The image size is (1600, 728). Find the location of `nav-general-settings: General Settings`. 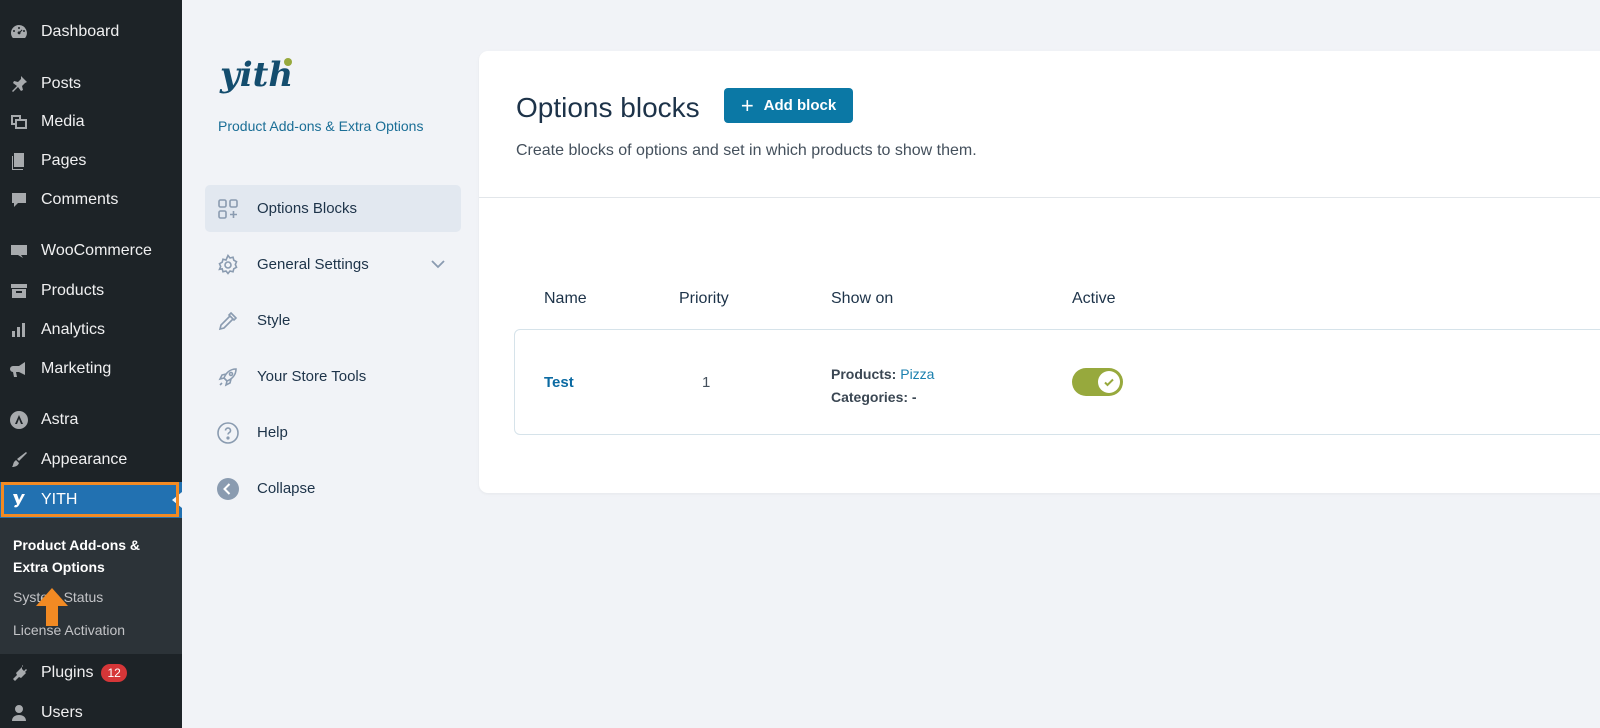

nav-general-settings: General Settings is located at coordinates (333, 264).